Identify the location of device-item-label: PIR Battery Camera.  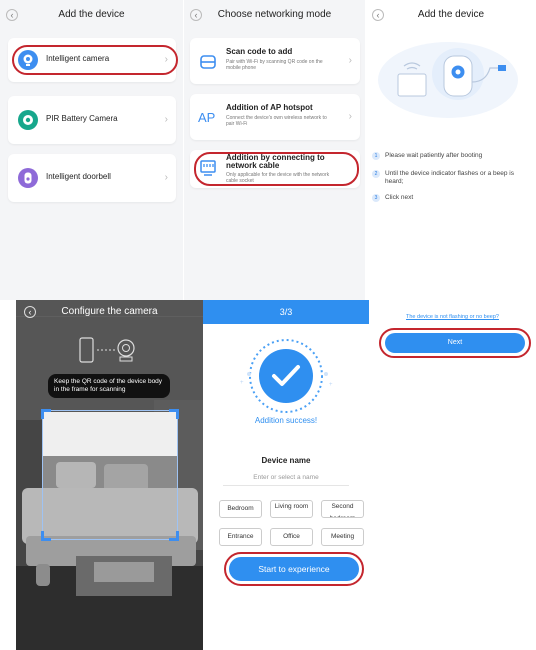
(82, 118).